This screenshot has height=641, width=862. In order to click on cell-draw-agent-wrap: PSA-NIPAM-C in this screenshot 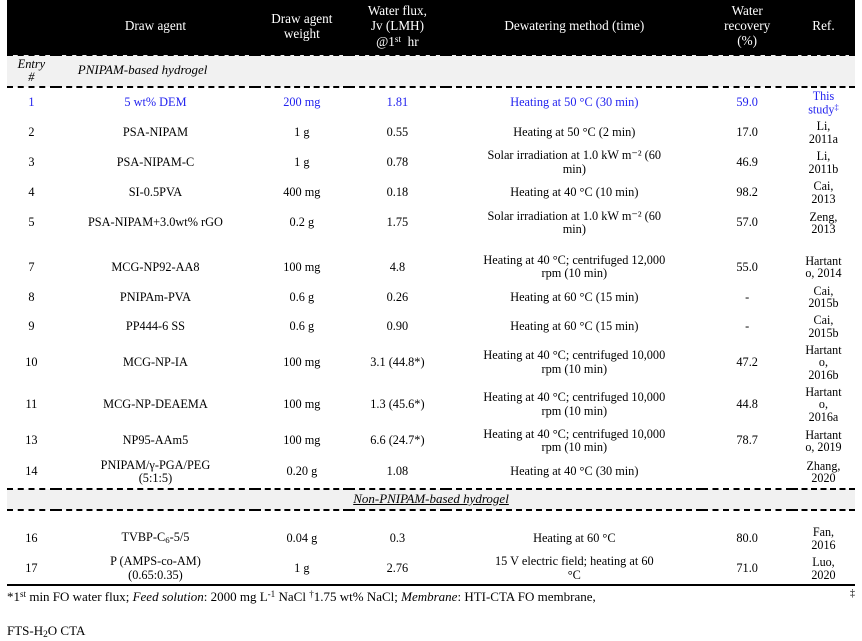, I will do `click(155, 162)`.